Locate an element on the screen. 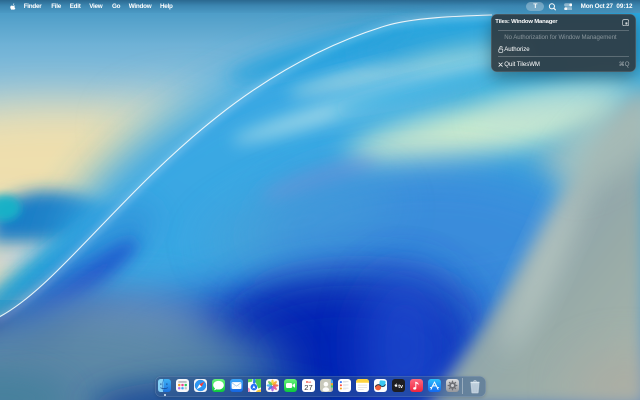 This screenshot has height=400, width=640. svg-text: 27 is located at coordinates (308, 387).